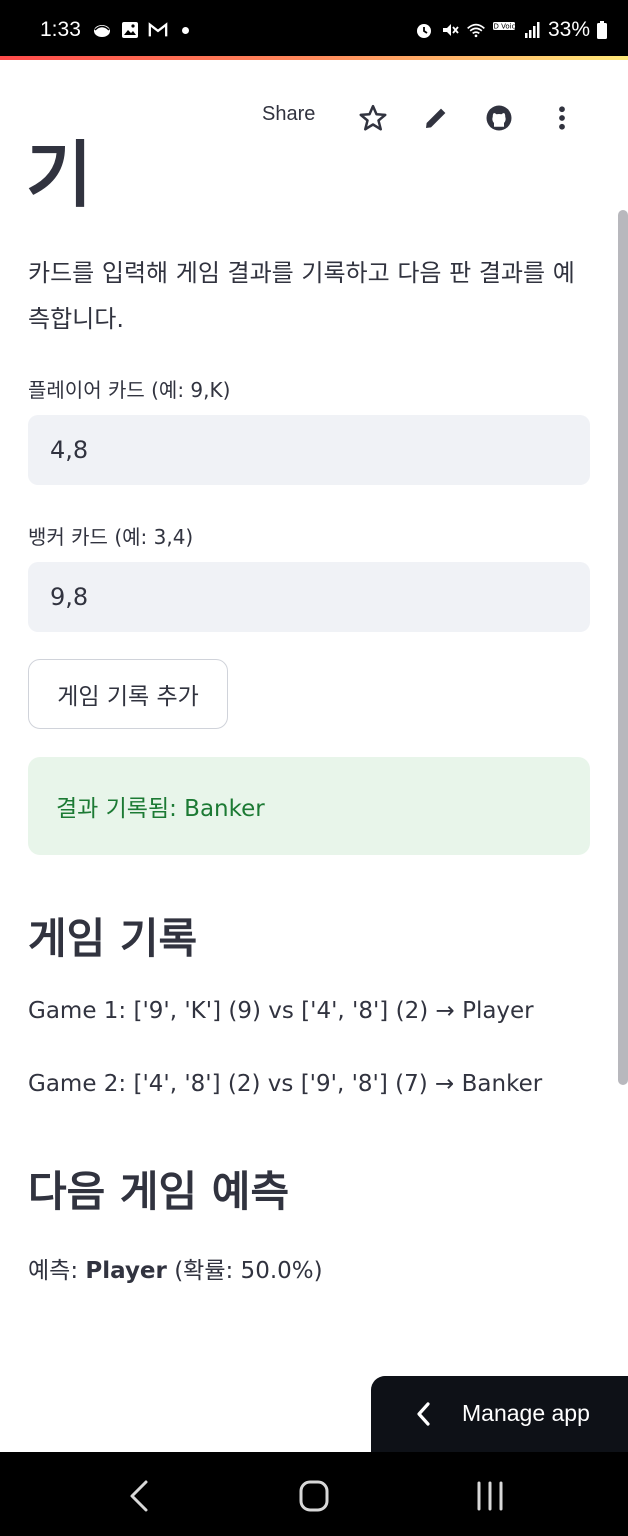 The height and width of the screenshot is (1536, 628). Describe the element at coordinates (140, 30) in the screenshot. I see `status-left-icons` at that location.